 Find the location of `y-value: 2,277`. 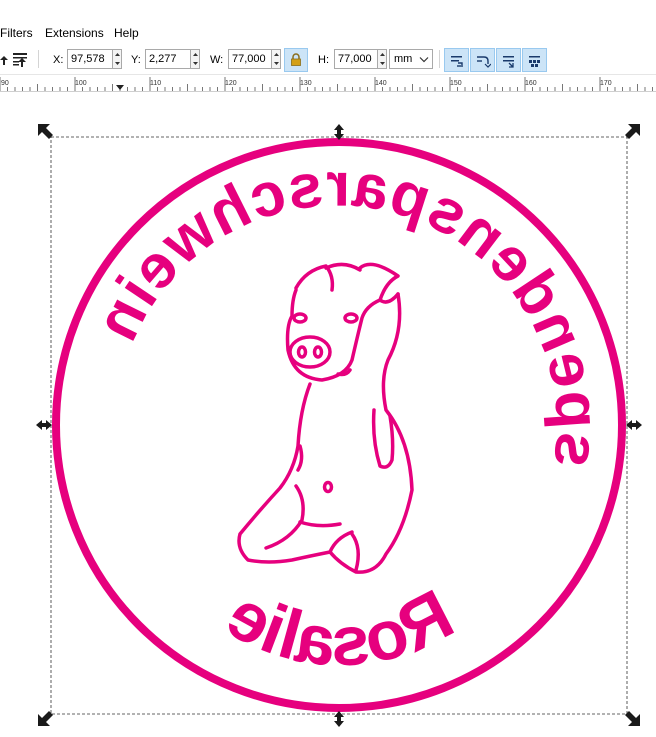

y-value: 2,277 is located at coordinates (163, 59).